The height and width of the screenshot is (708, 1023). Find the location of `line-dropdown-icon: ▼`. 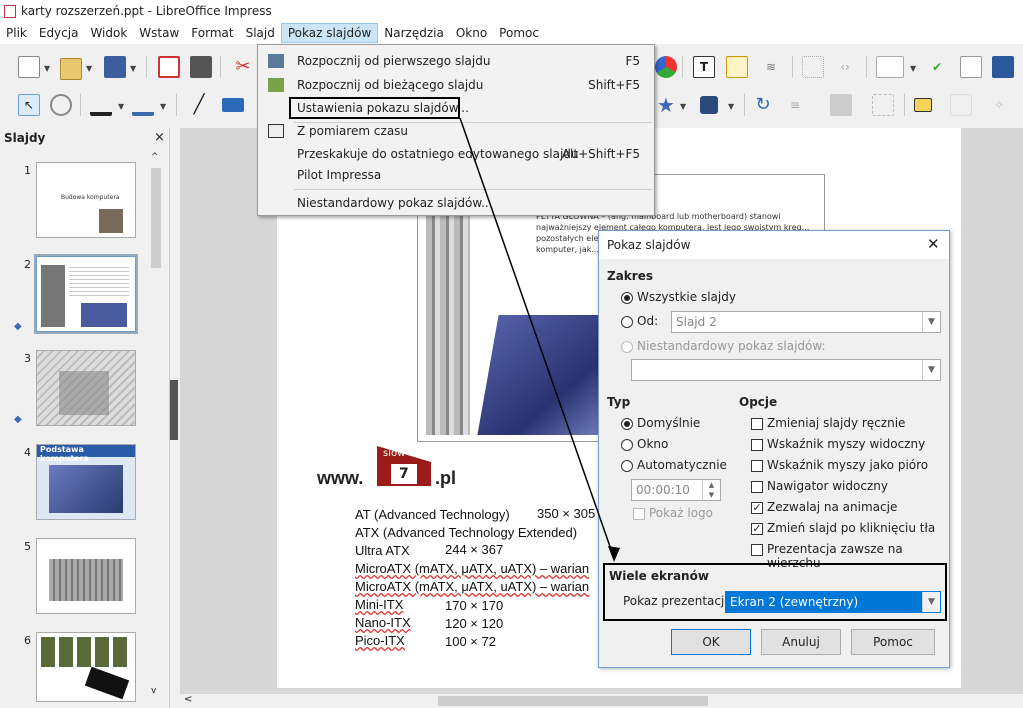

line-dropdown-icon: ▼ is located at coordinates (121, 106).